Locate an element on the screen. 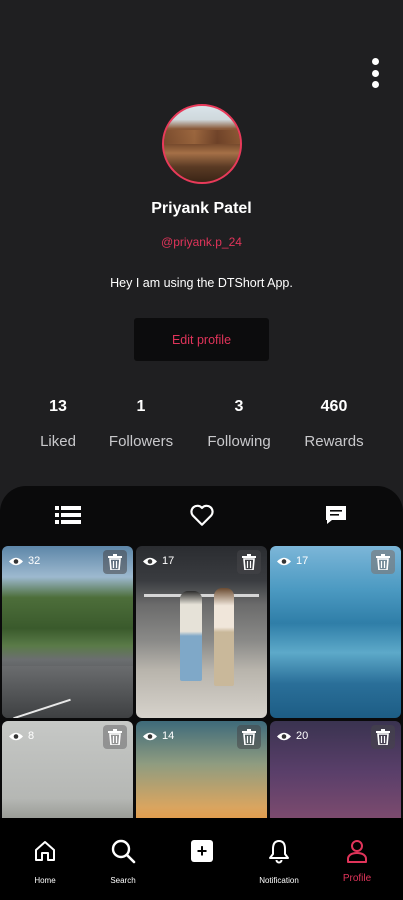 The height and width of the screenshot is (900, 403). tab-liked is located at coordinates (202, 515).